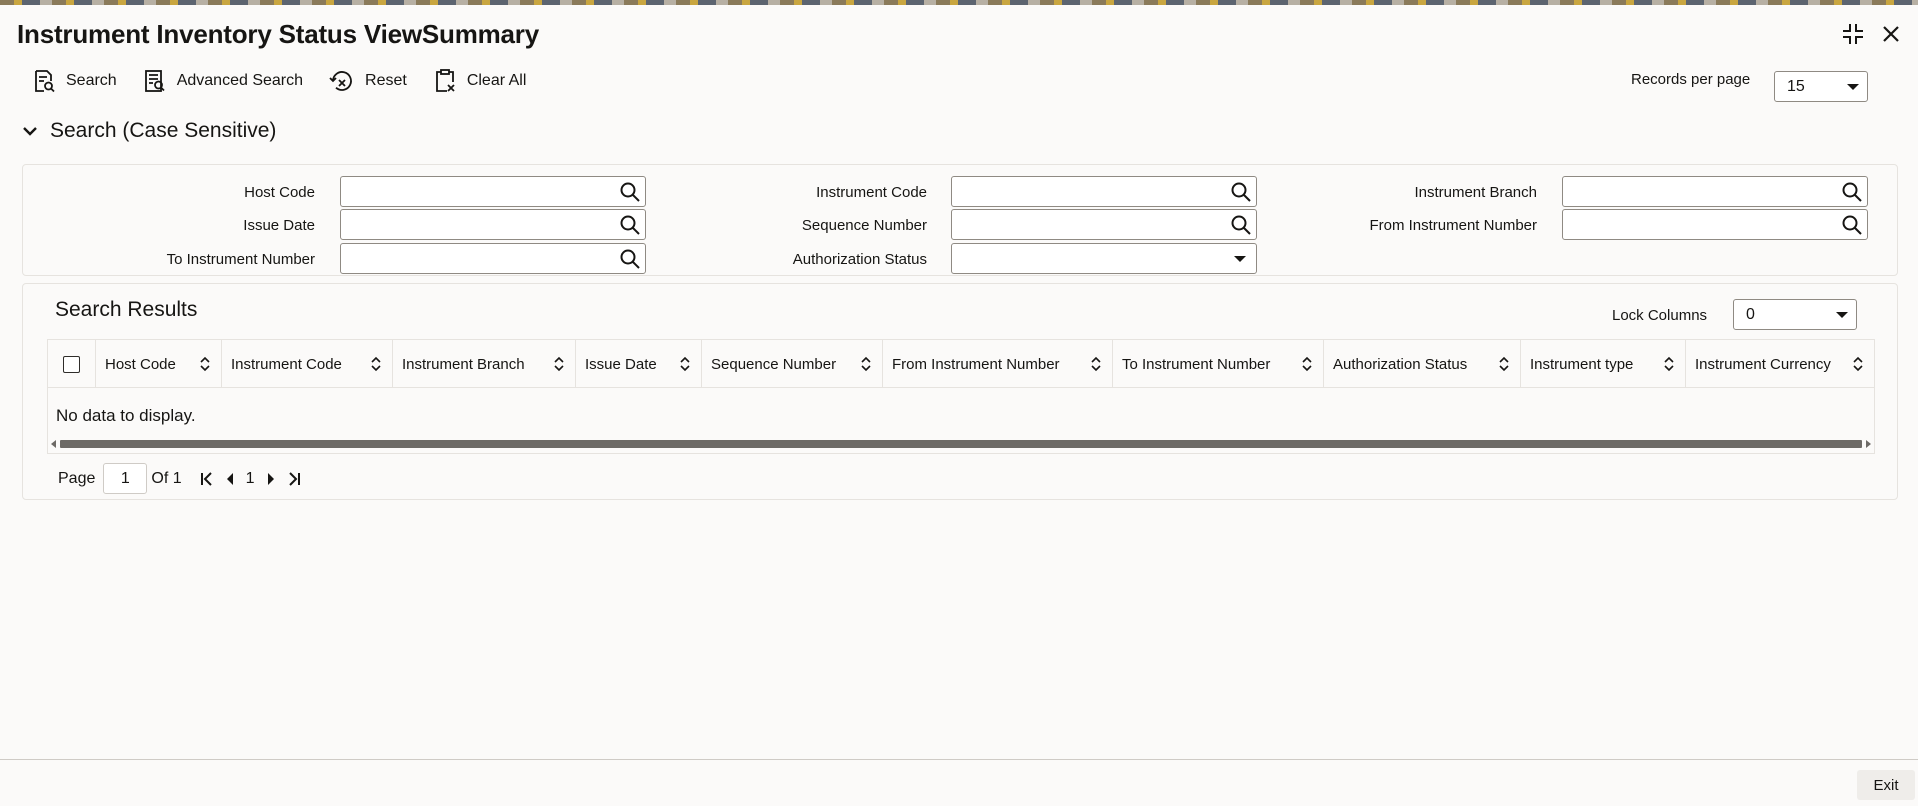  Describe the element at coordinates (368, 81) in the screenshot. I see `reset-button: Reset` at that location.